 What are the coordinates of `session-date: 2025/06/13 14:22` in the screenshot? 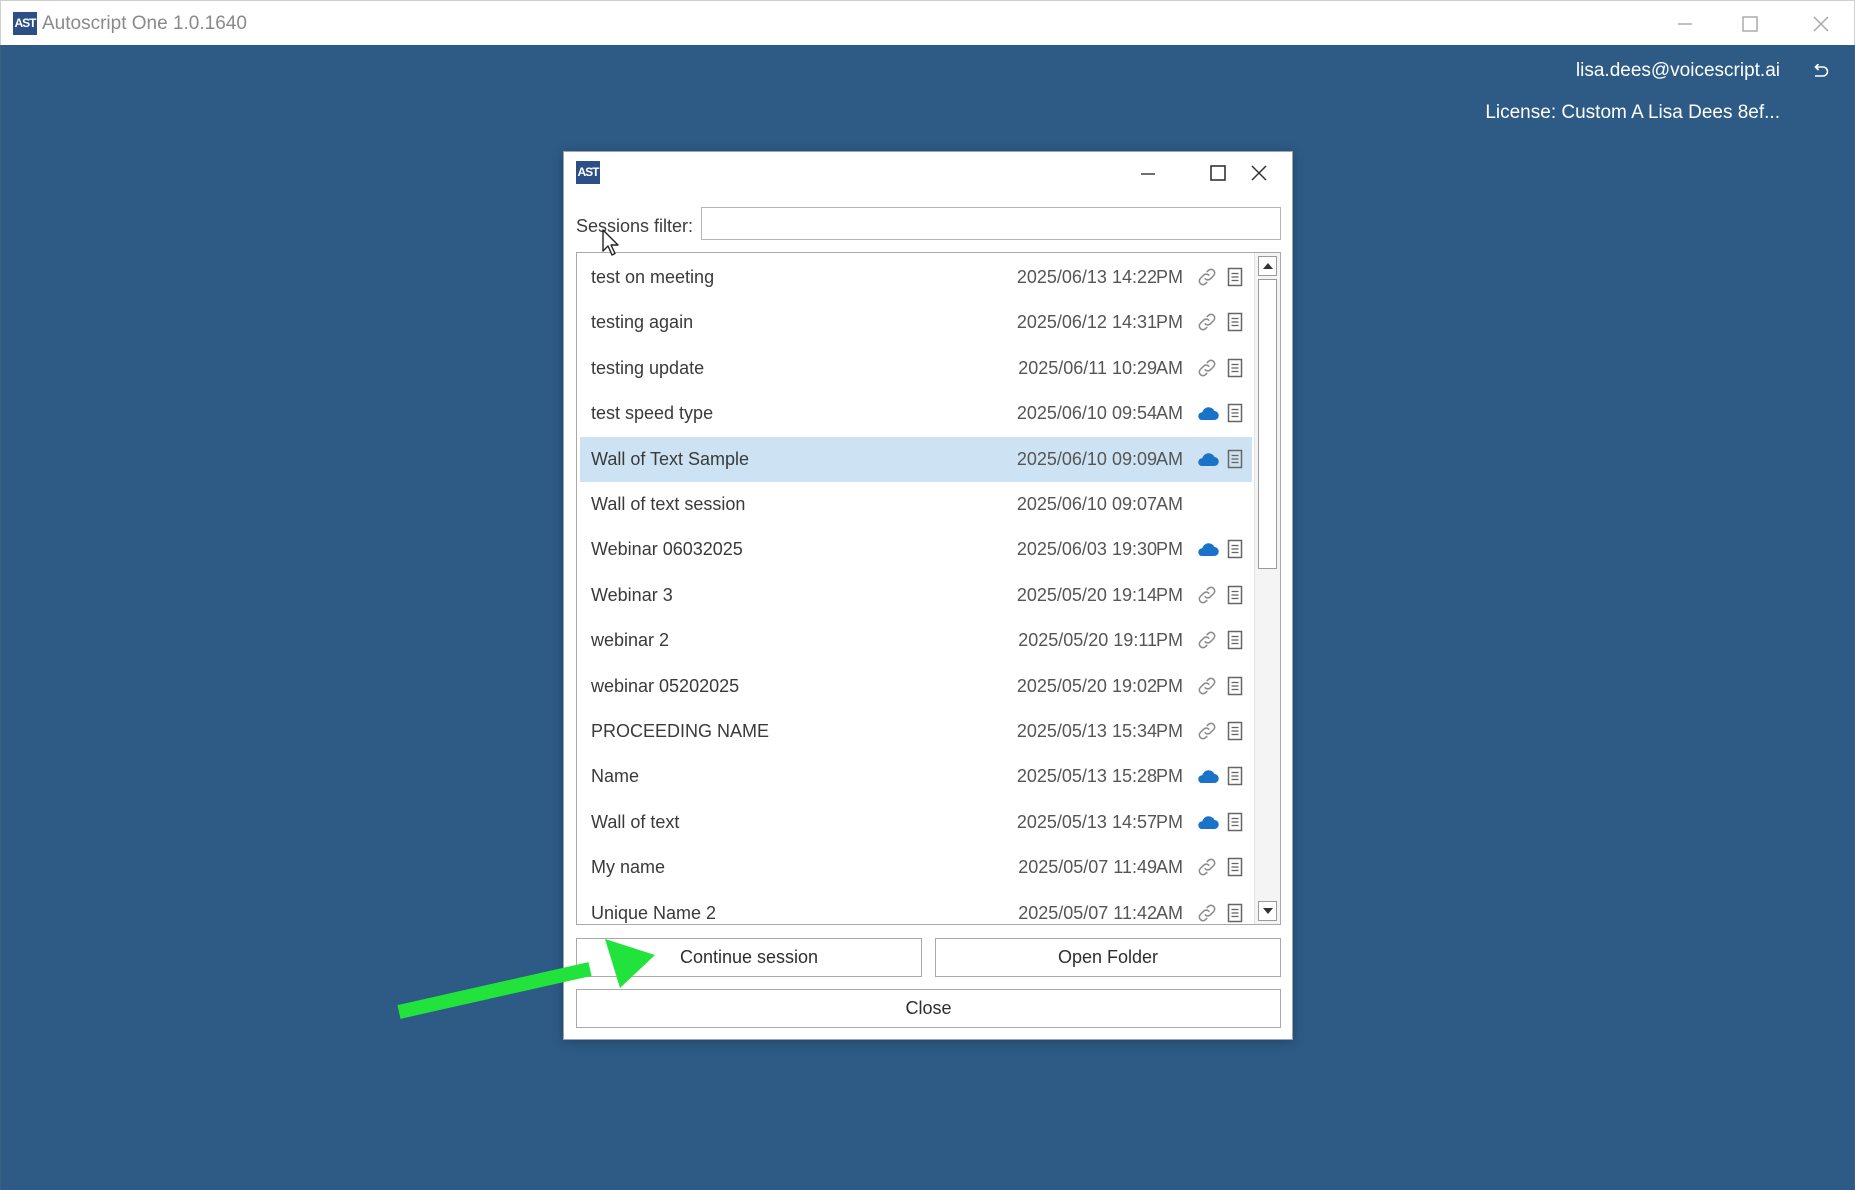 It's located at (1086, 277).